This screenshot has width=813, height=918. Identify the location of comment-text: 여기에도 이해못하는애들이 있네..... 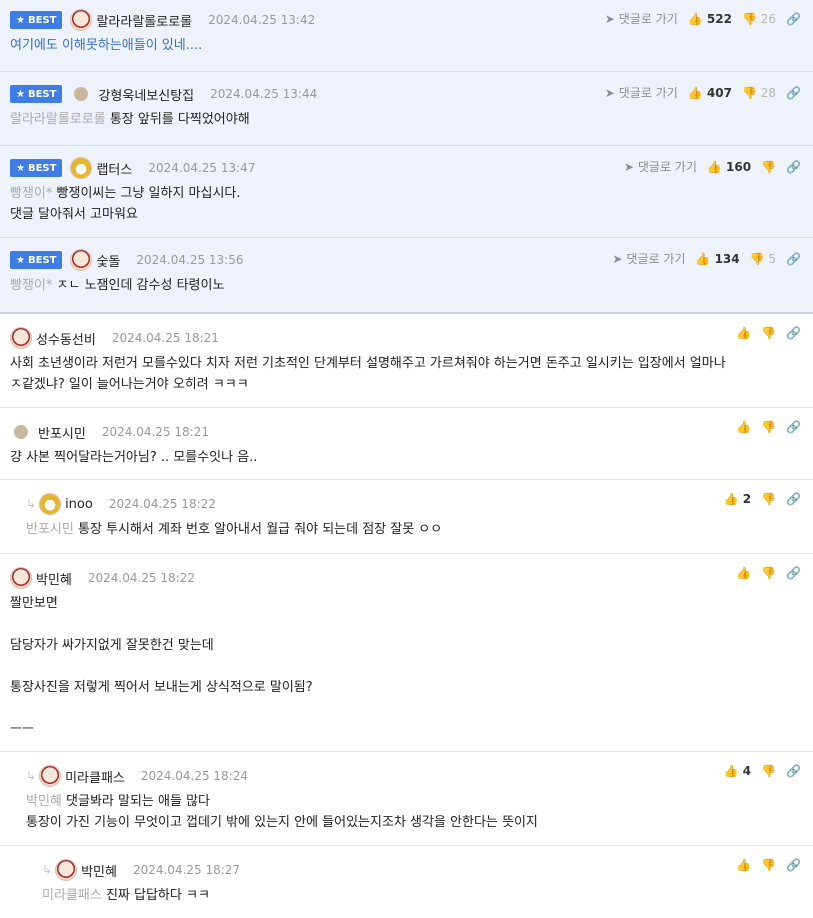
(106, 45).